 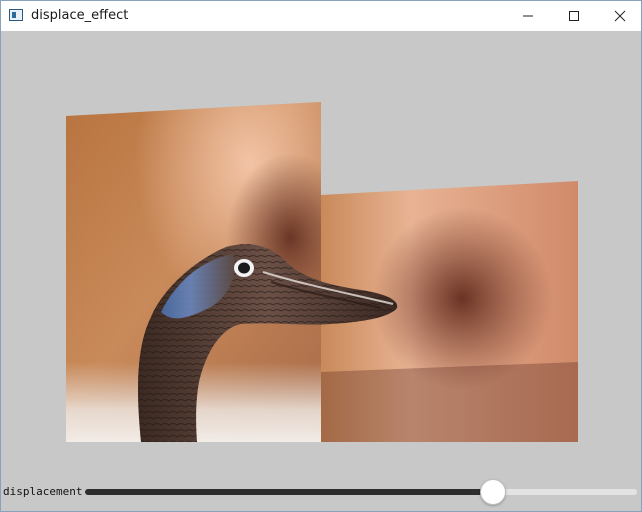 I want to click on minimize-button, so click(x=528, y=16).